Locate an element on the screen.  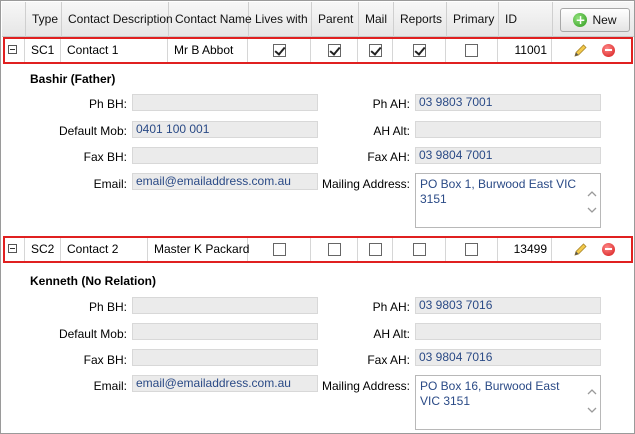
row-id: 13499 is located at coordinates (525, 249).